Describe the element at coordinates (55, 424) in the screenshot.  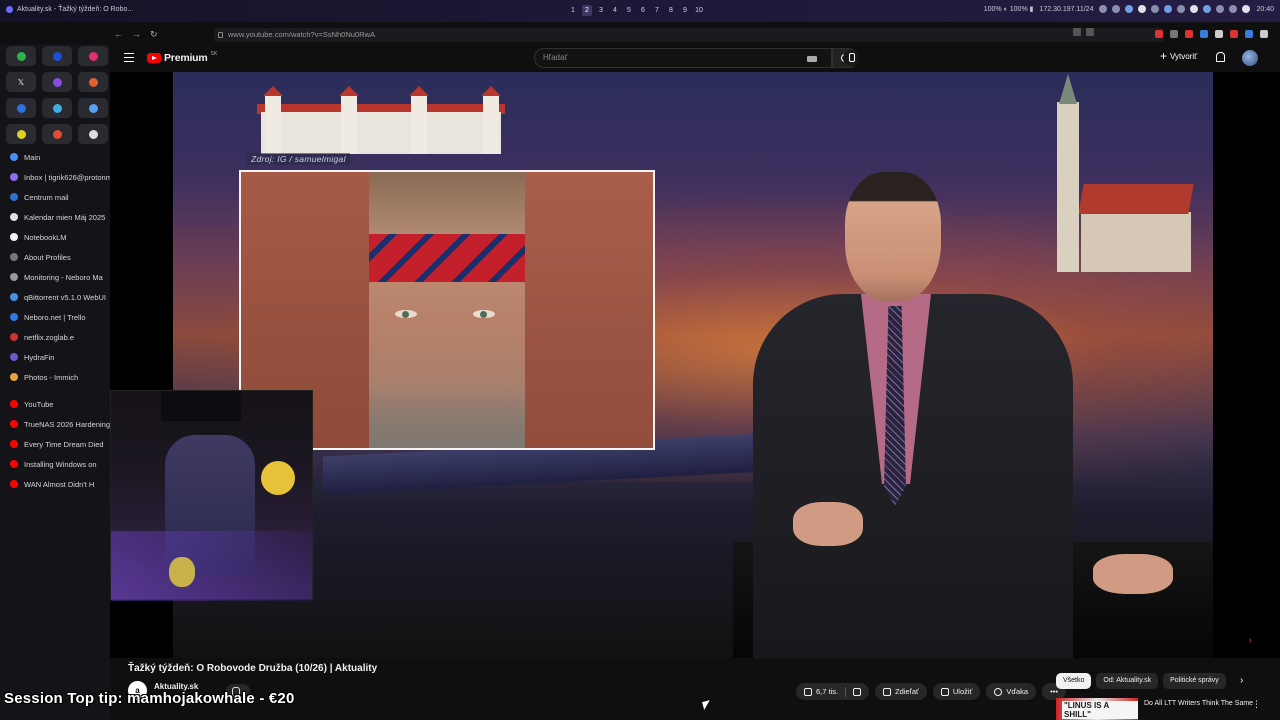
I see `sidebar-tab: TrueNAS 2026 Hardening` at that location.